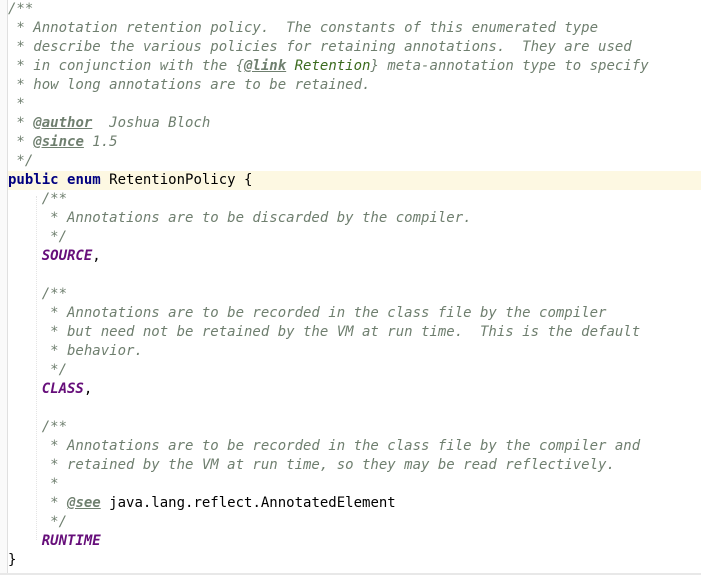 Image resolution: width=701 pixels, height=575 pixels. I want to click on code-token: } meta-annotation type to specify, so click(509, 66).